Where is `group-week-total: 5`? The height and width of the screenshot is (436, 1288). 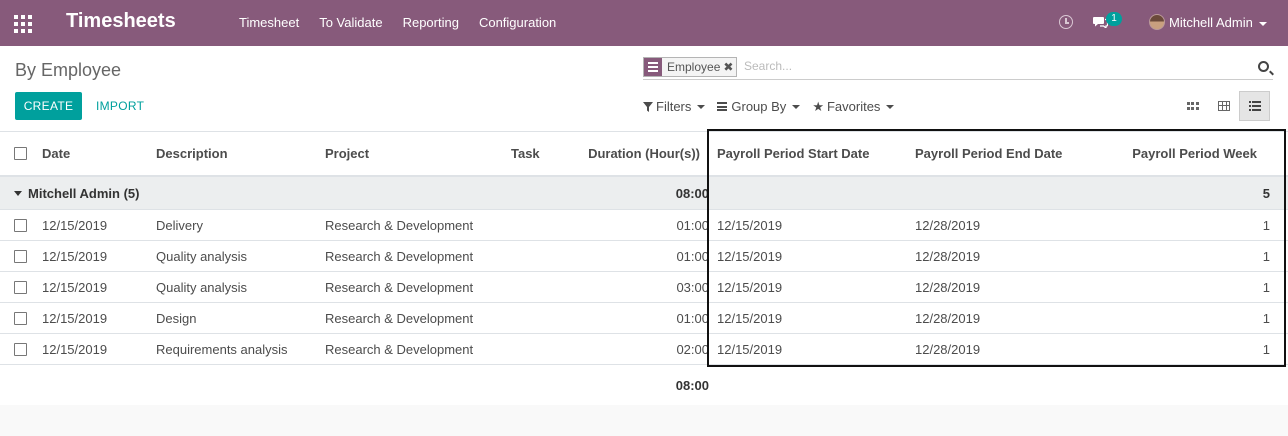
group-week-total: 5 is located at coordinates (1266, 193).